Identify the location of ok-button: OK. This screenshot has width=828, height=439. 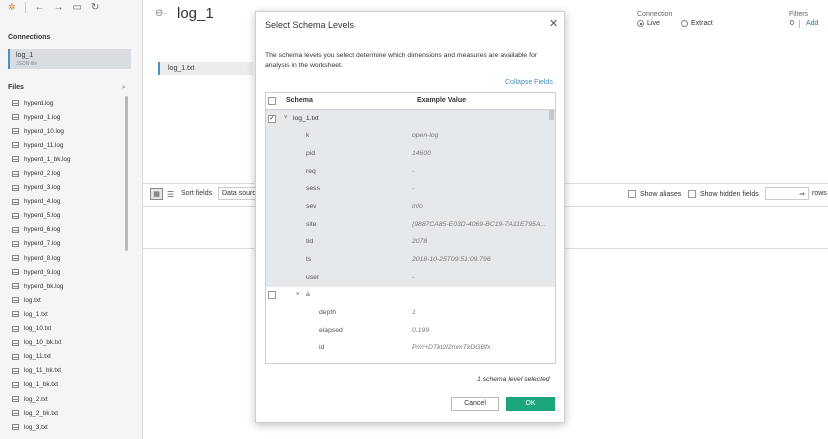
(530, 404).